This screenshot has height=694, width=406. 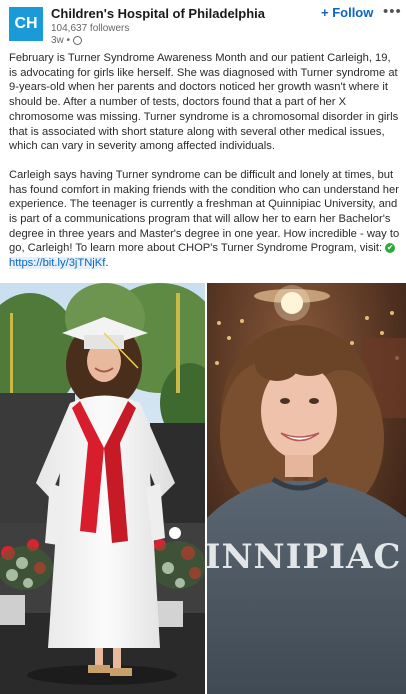 What do you see at coordinates (78, 40) in the screenshot?
I see `globe-icon` at bounding box center [78, 40].